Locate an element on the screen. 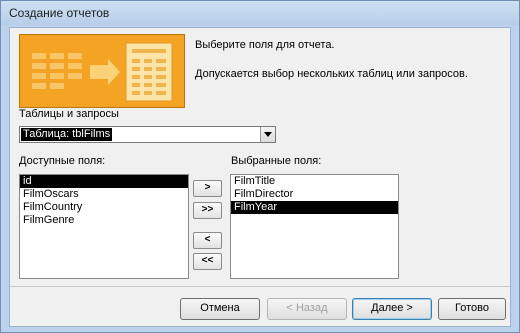 The image size is (520, 333). source-select: Таблица: tblFilms is located at coordinates (147, 134).